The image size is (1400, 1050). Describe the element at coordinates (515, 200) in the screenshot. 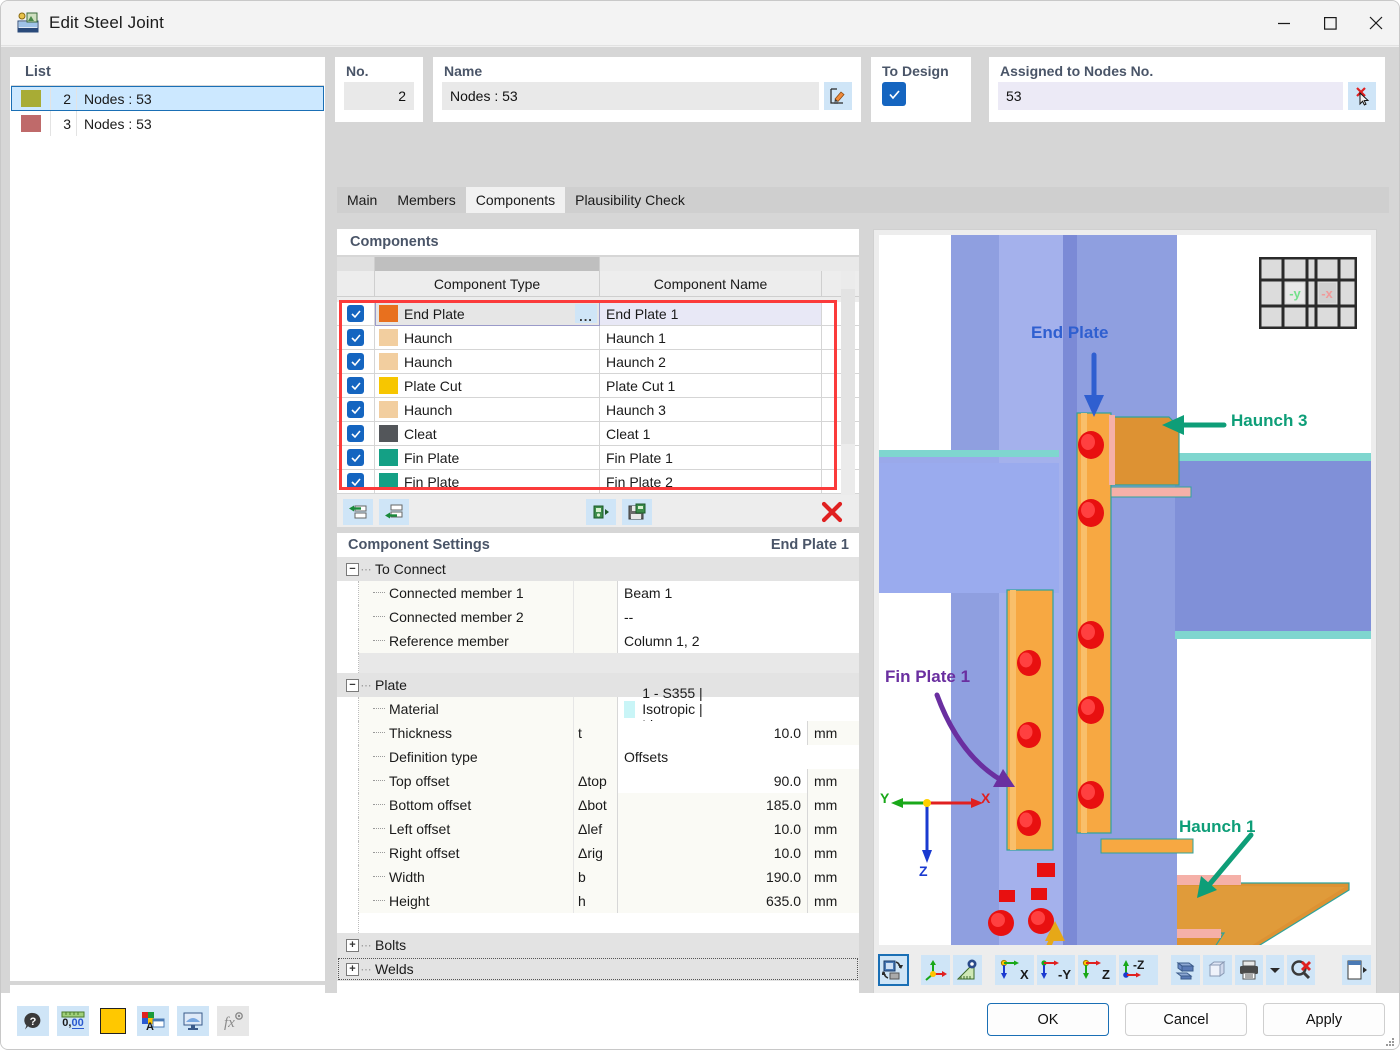

I see `tab-components: Components` at that location.